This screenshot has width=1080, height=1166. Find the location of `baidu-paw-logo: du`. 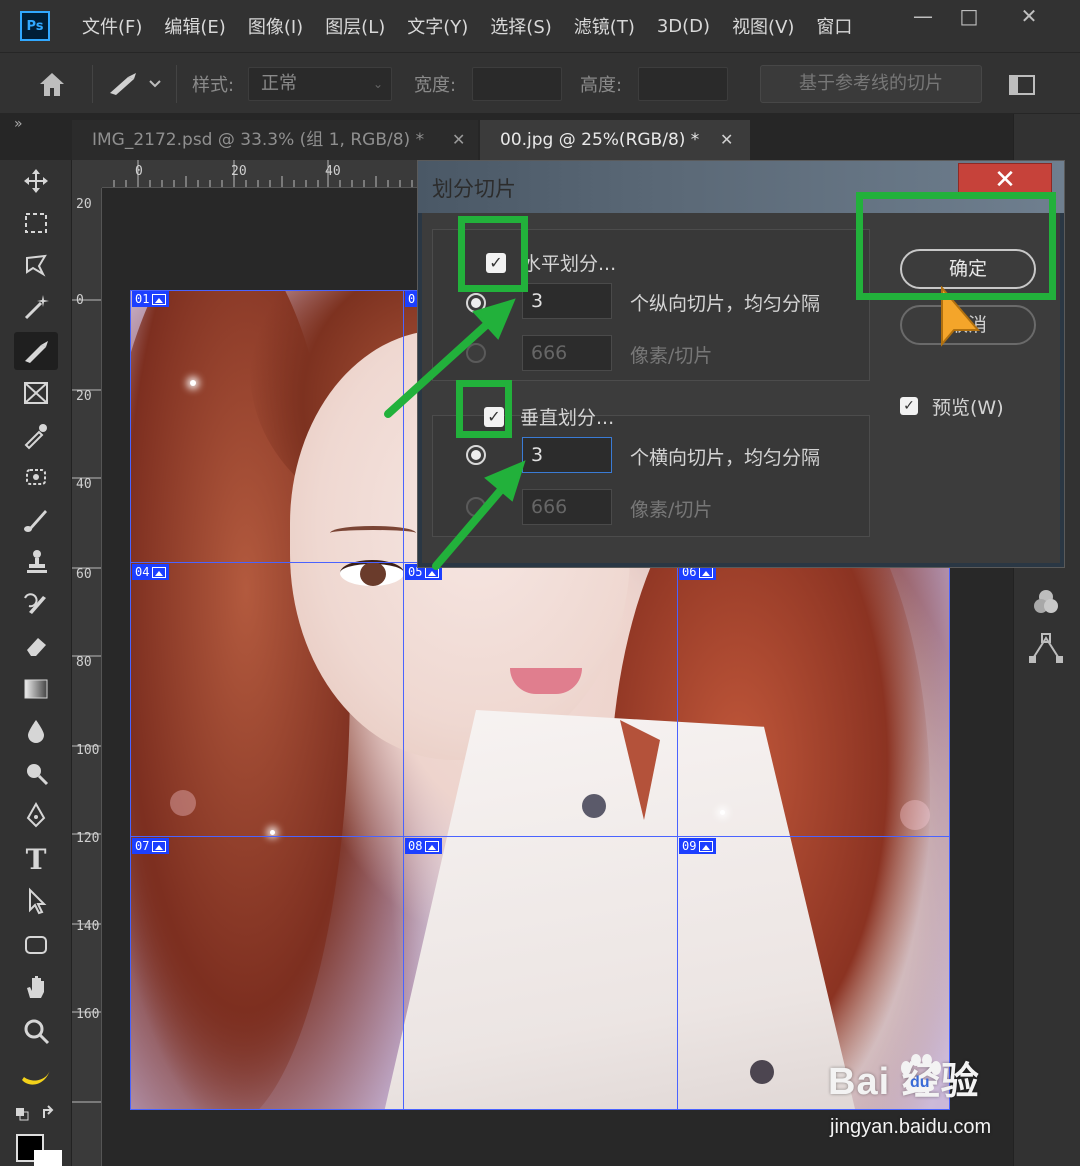

baidu-paw-logo: du is located at coordinates (920, 1074).